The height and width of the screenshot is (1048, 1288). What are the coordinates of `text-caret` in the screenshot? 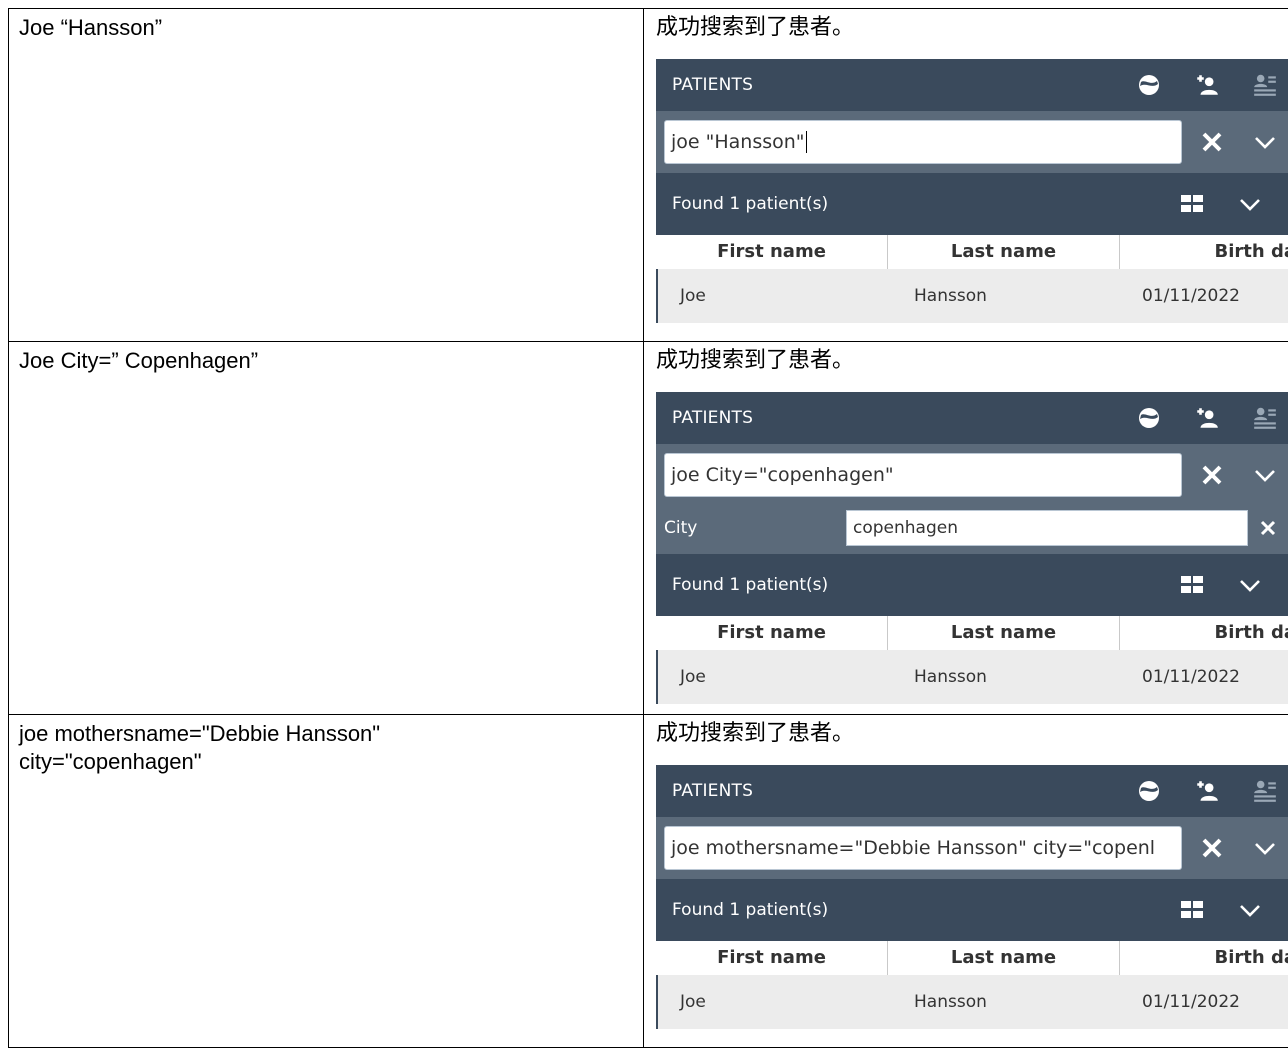 It's located at (806, 142).